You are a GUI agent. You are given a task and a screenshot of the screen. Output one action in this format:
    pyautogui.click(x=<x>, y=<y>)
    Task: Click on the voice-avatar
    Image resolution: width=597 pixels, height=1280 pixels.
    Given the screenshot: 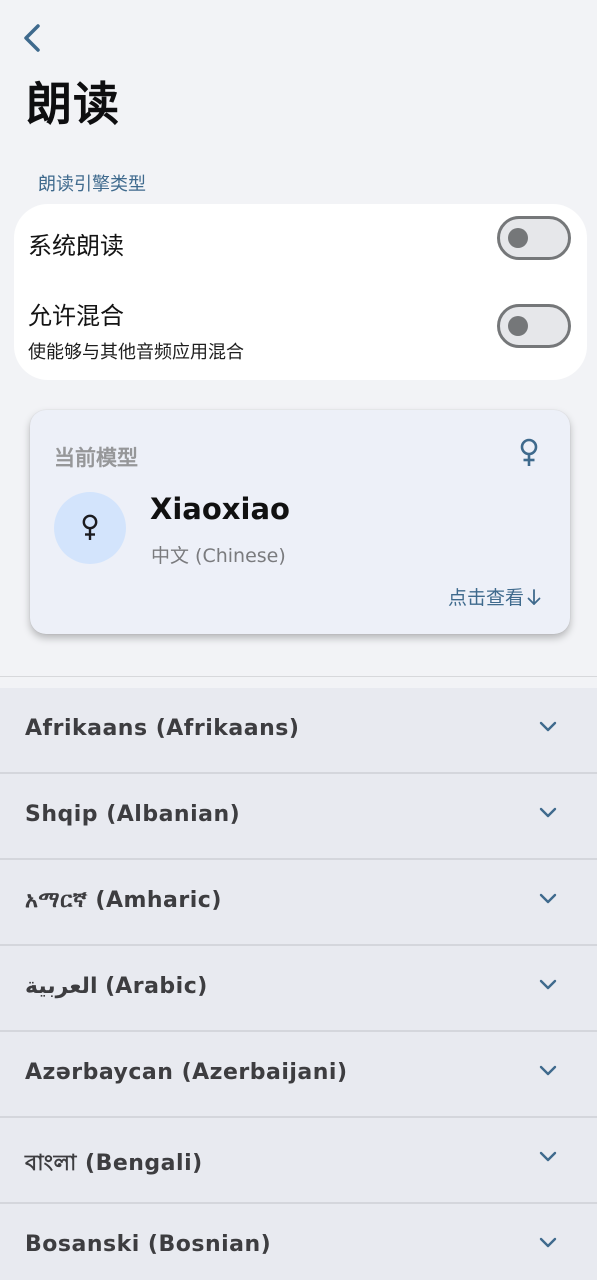 What is the action you would take?
    pyautogui.click(x=90, y=528)
    